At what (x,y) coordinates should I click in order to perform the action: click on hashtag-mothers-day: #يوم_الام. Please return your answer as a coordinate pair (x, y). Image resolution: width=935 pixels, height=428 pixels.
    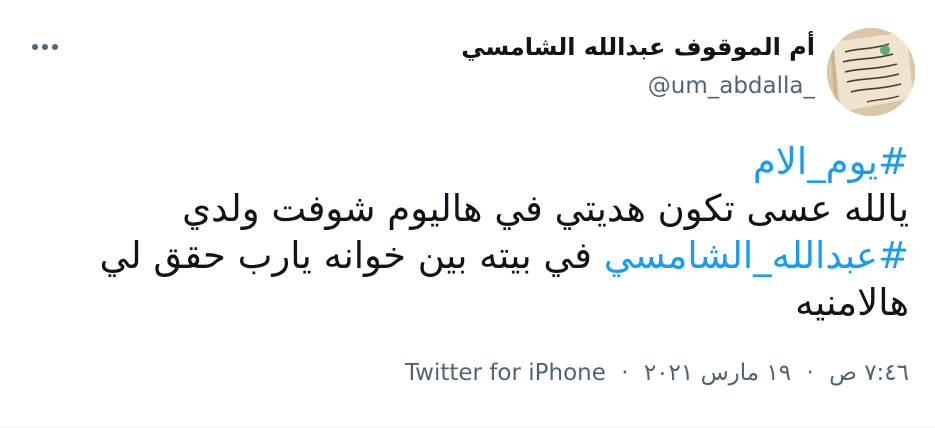
    Looking at the image, I should click on (831, 161).